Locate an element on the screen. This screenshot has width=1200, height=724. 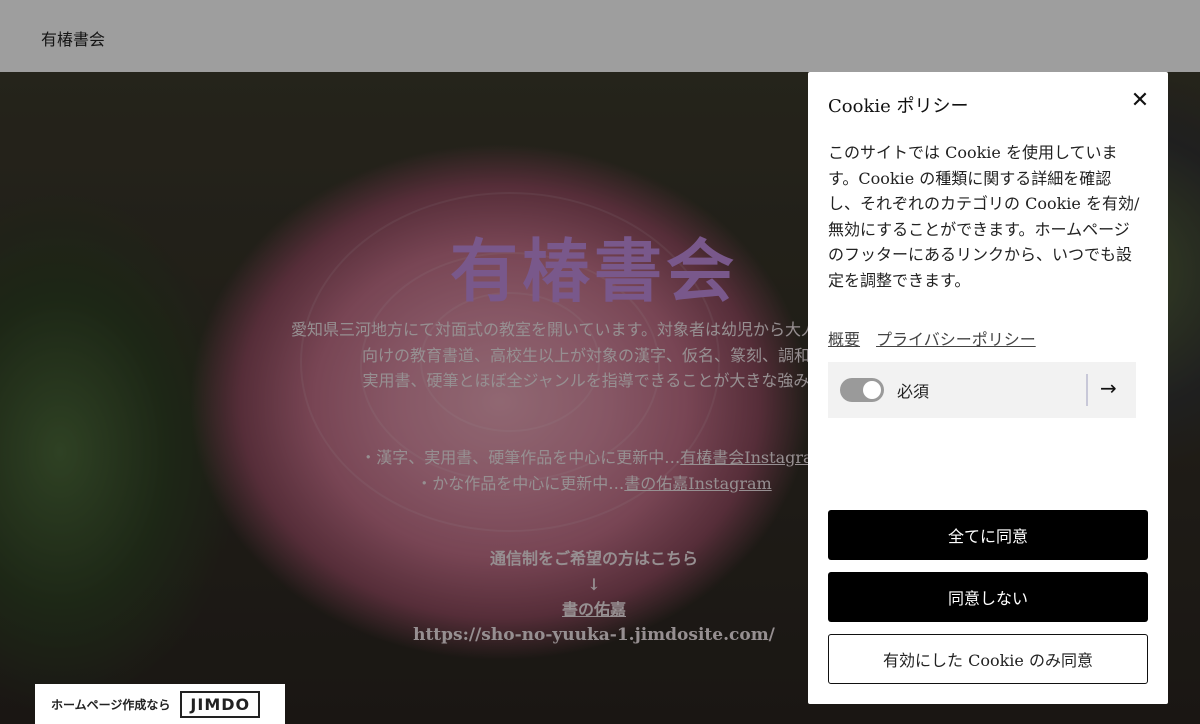
cookie-links: 概要 プライバシーポリシー is located at coordinates (988, 338).